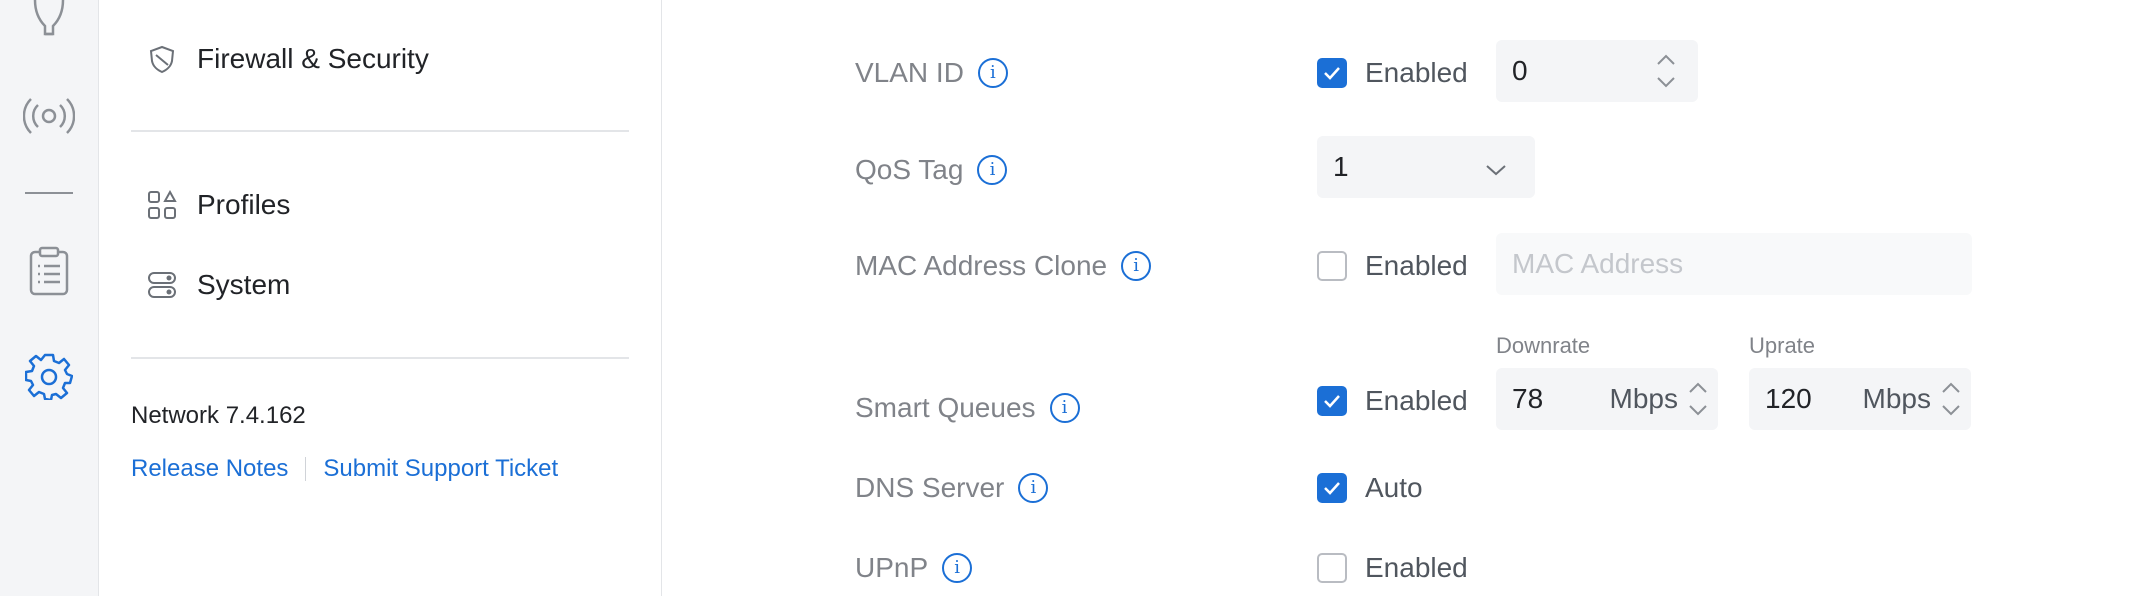 This screenshot has height=596, width=2152. Describe the element at coordinates (313, 58) in the screenshot. I see `sidebar-item-label: Firewall & Security` at that location.